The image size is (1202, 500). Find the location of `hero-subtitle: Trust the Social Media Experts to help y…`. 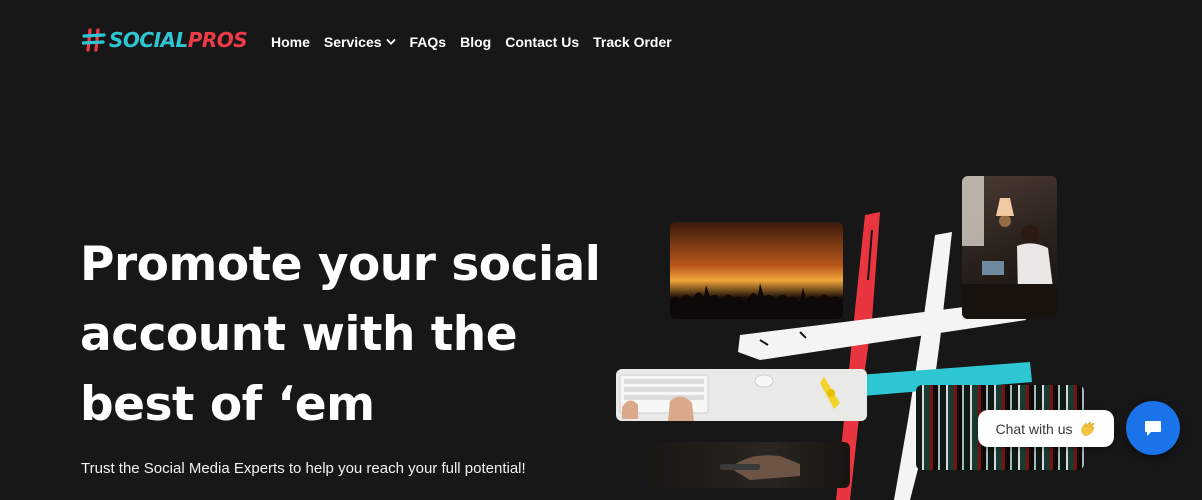

hero-subtitle: Trust the Social Media Experts to help y… is located at coordinates (303, 468).